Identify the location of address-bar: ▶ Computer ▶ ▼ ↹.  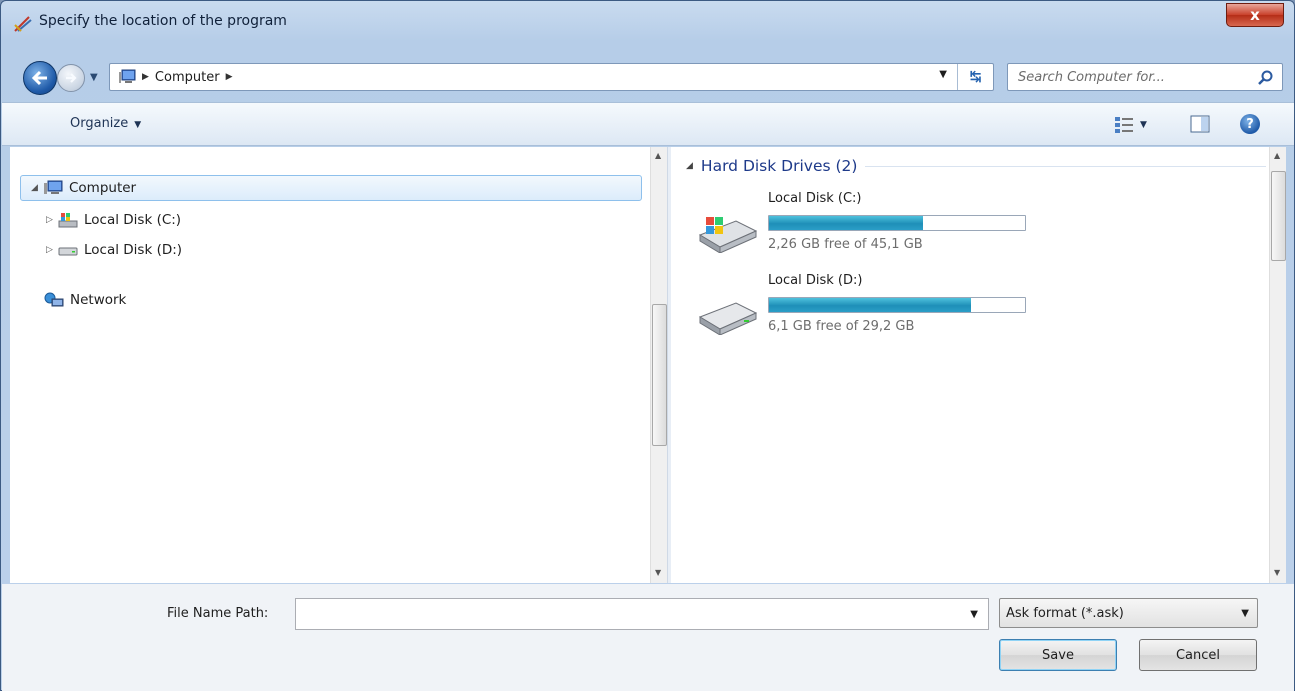
(551, 77).